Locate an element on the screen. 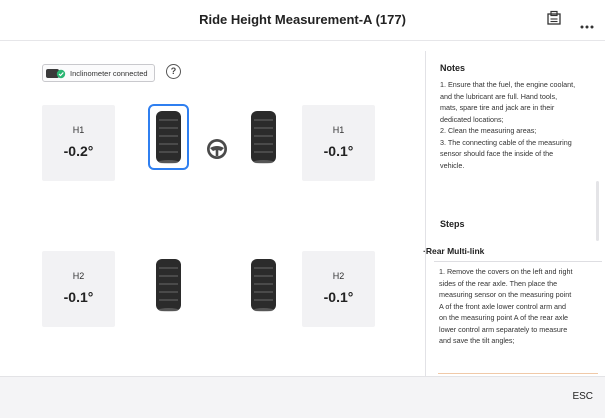  step-line: sides of the rear axle. Then place the is located at coordinates (498, 283).